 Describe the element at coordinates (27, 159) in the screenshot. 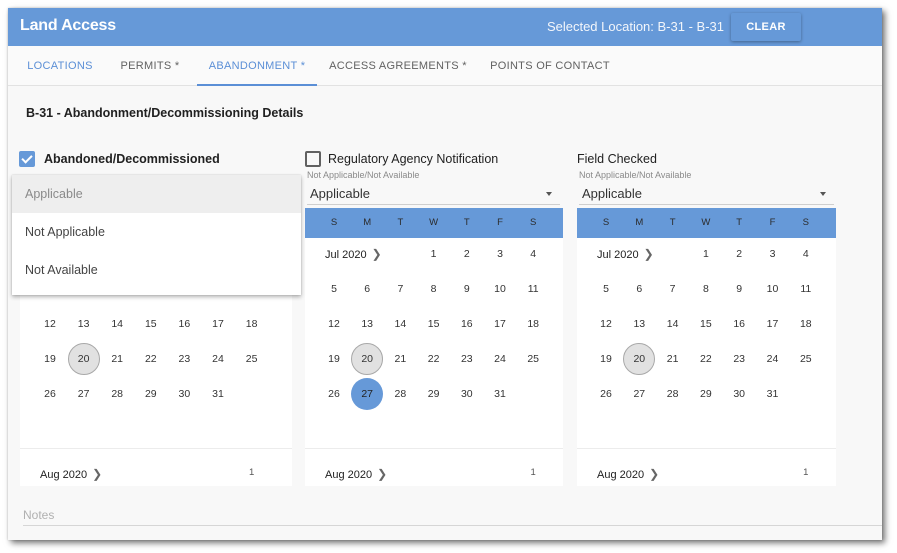

I see `abandoned-checkbox` at that location.